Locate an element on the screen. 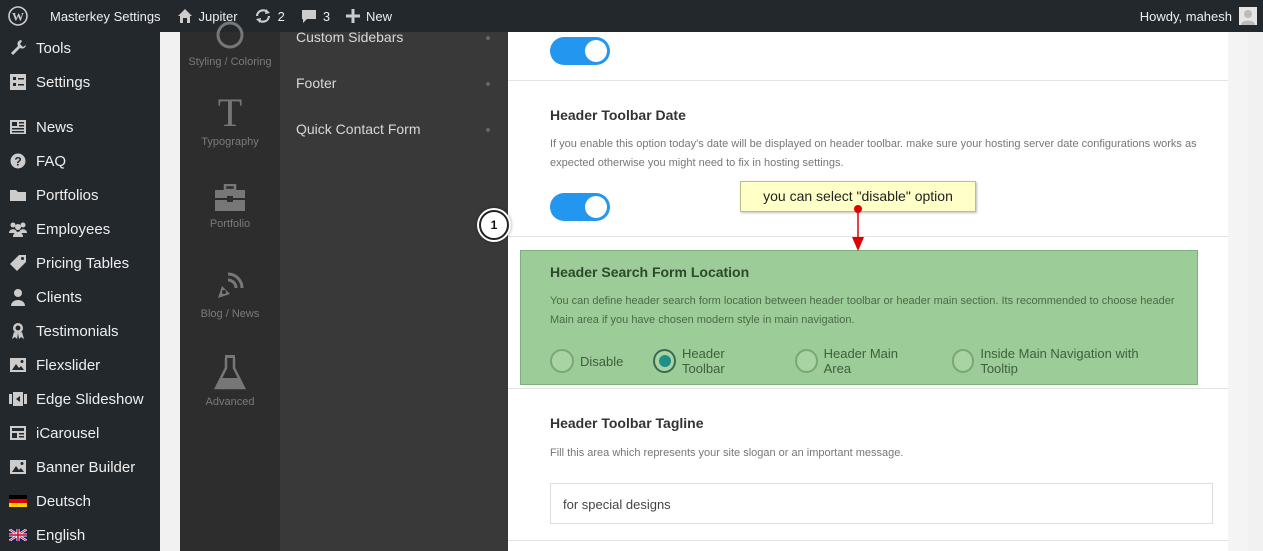 The image size is (1263, 551). radio-header-toolbar: Header Toolbar is located at coordinates (709, 361).